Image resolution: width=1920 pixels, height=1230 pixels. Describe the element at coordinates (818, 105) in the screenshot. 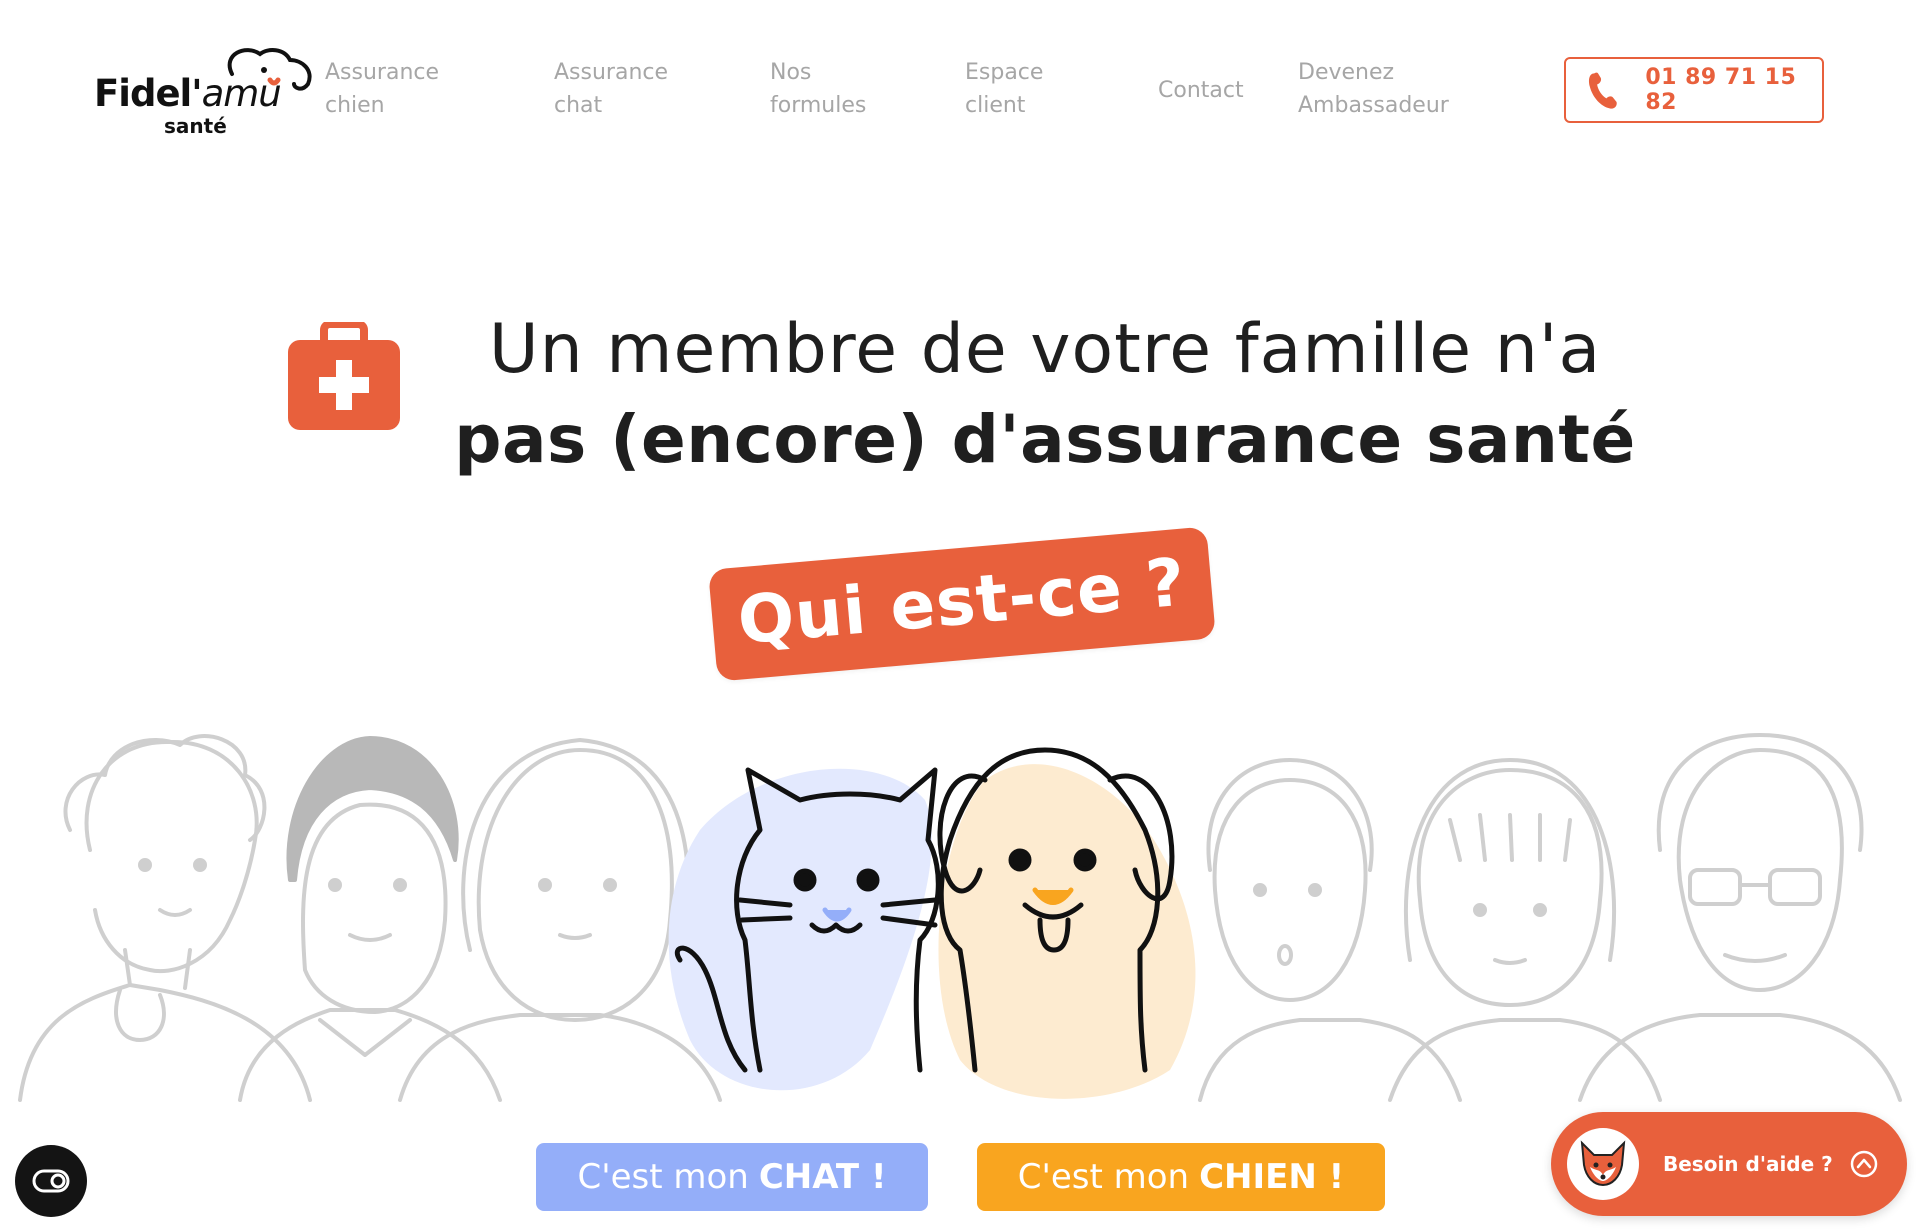

I see `nav-label: formules` at that location.